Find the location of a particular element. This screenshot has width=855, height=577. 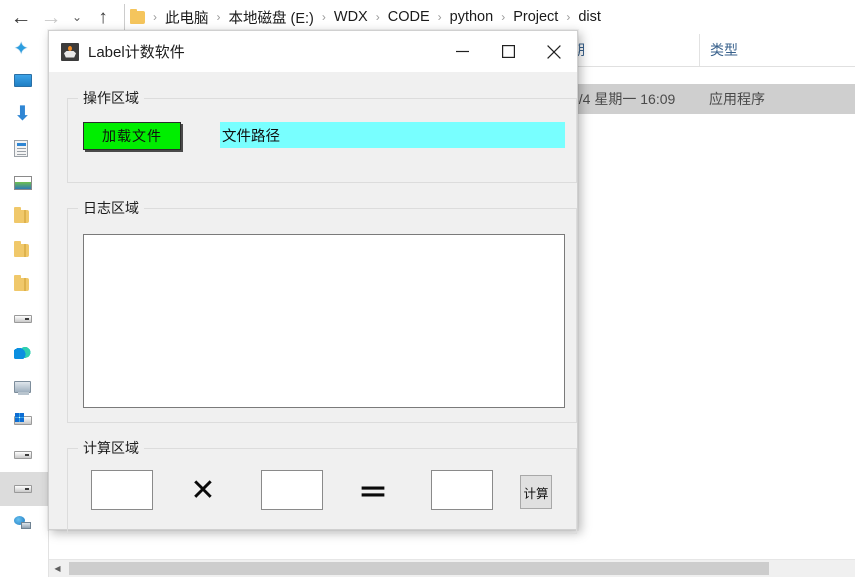

load-file-button: 加载文件 is located at coordinates (132, 136).